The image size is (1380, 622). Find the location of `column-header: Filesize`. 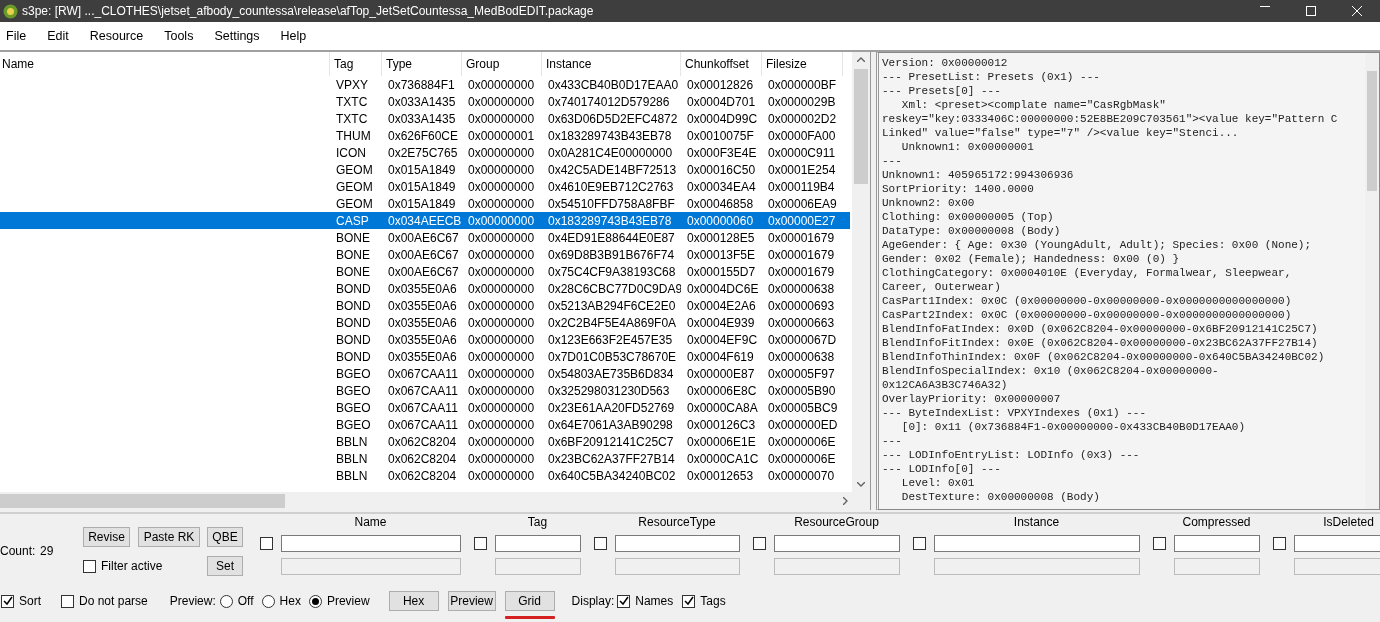

column-header: Filesize is located at coordinates (802, 64).